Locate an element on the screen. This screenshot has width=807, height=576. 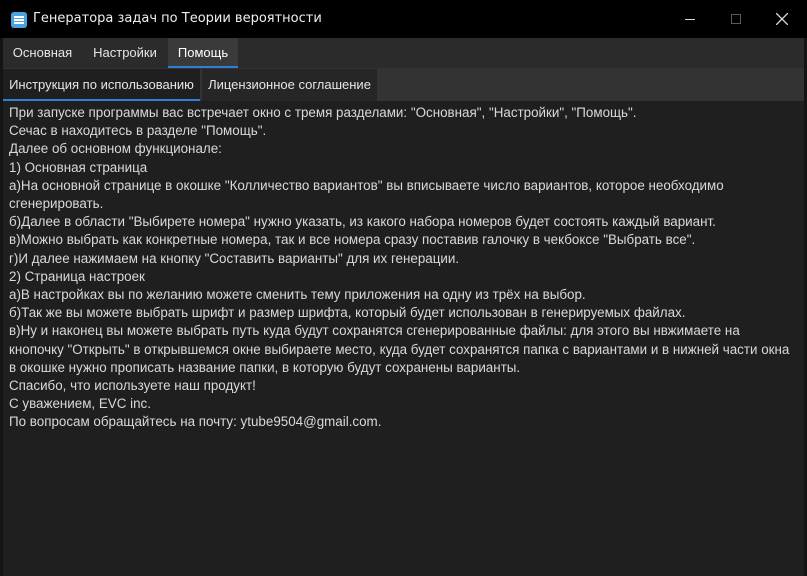
title-bar: Генератора задач по Теории вероятности is located at coordinates (403, 19).